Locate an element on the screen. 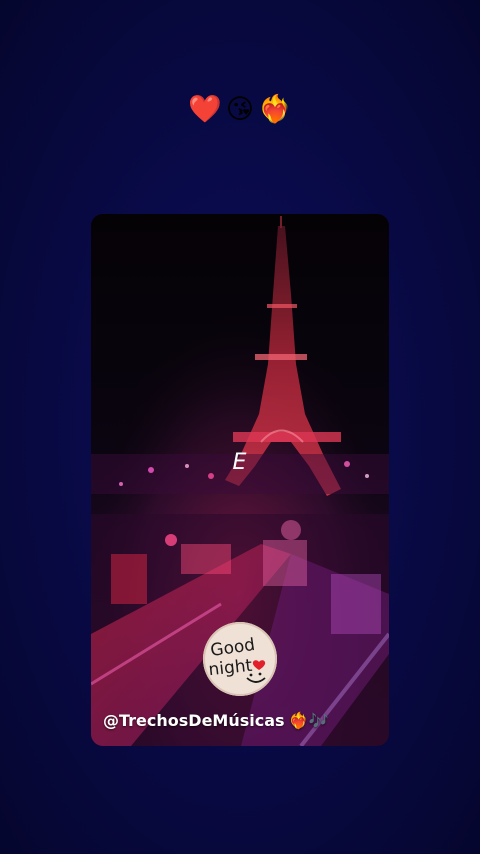  good-night-sticker: Good night is located at coordinates (240, 659).